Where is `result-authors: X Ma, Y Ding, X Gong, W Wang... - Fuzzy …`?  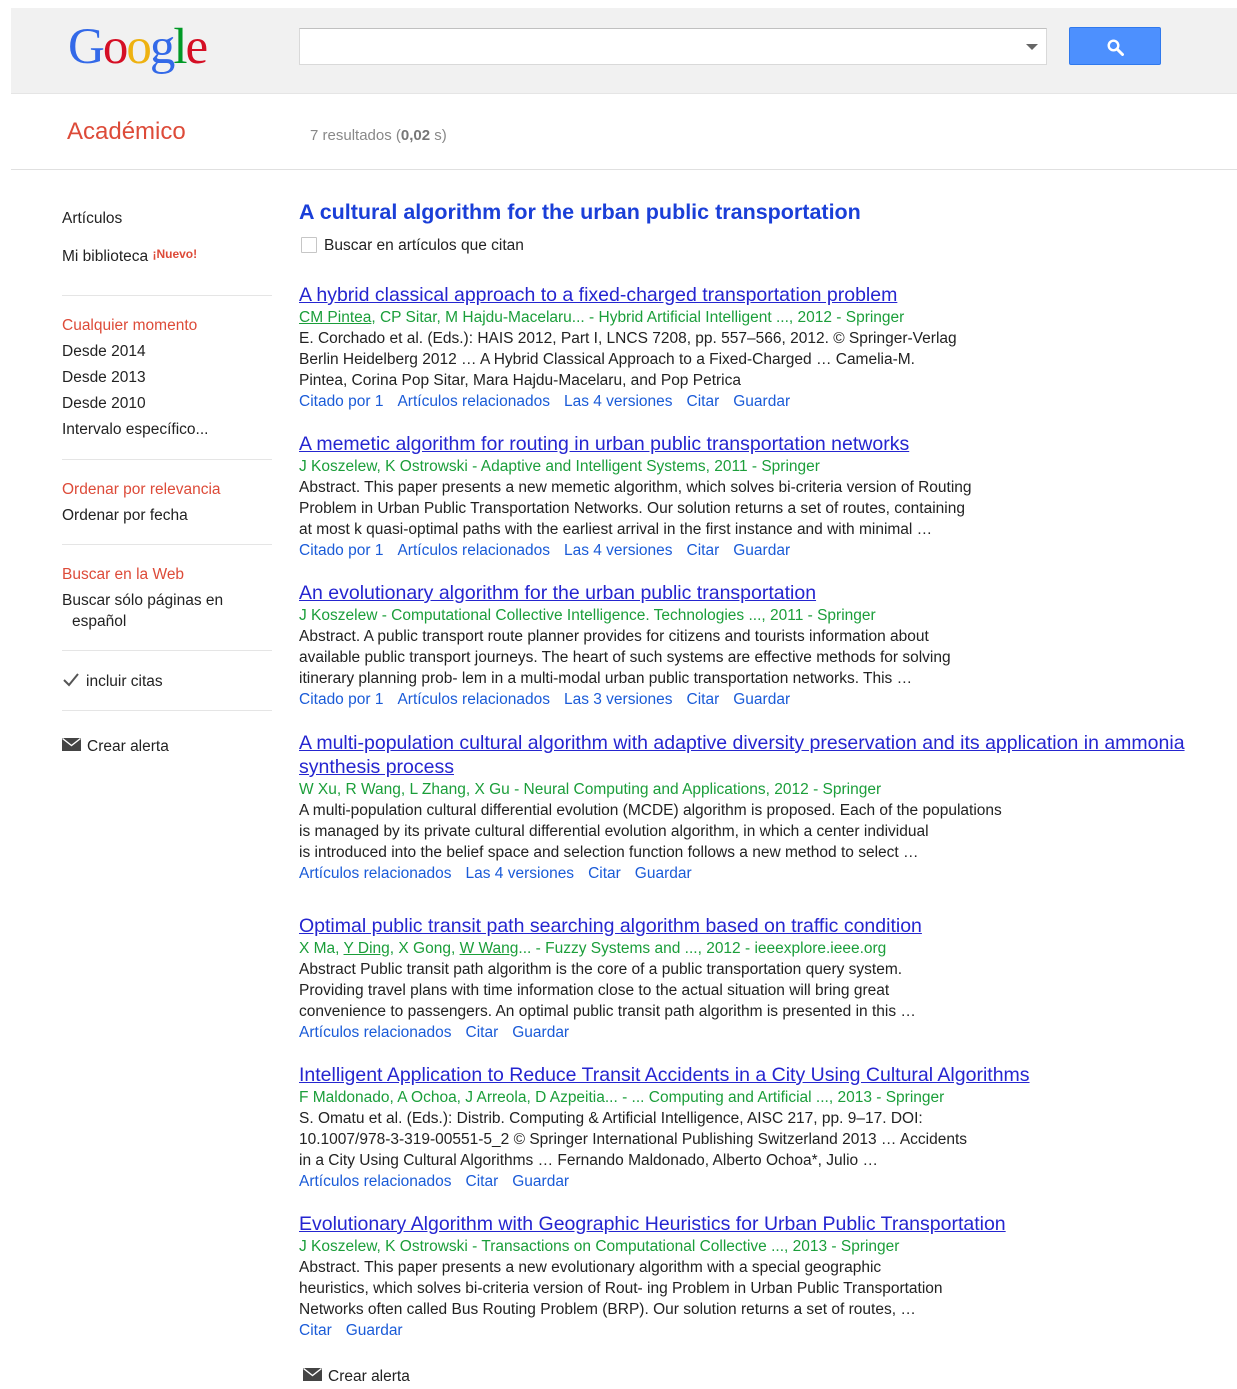
result-authors: X Ma, Y Ding, X Gong, W Wang... - Fuzzy … is located at coordinates (593, 948).